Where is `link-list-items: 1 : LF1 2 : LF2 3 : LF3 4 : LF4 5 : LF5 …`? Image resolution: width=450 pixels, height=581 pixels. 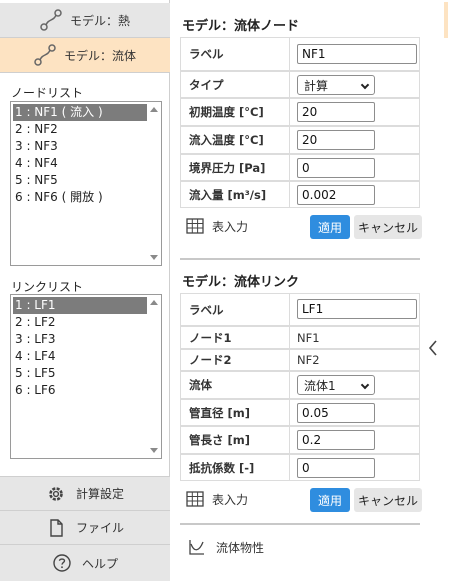 link-list-items: 1 : LF1 2 : LF2 3 : LF3 4 : LF4 5 : LF5 … is located at coordinates (80, 348).